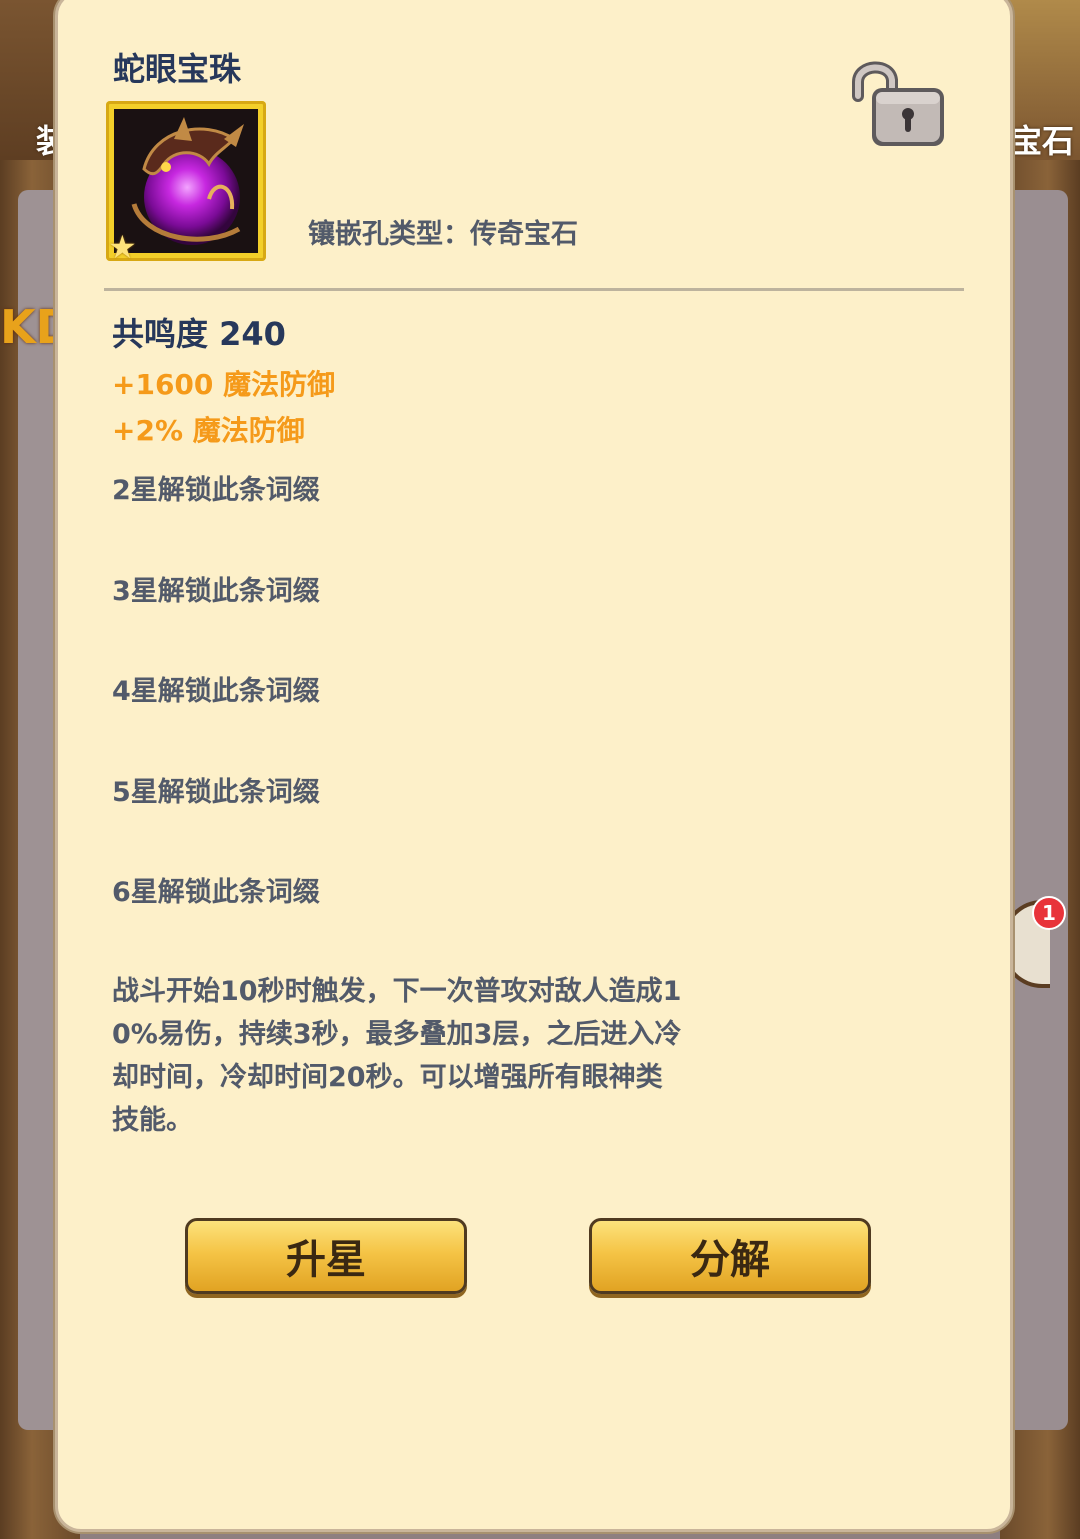 The image size is (1080, 1539). Describe the element at coordinates (177, 69) in the screenshot. I see `item-name: 蛇眼宝珠` at that location.